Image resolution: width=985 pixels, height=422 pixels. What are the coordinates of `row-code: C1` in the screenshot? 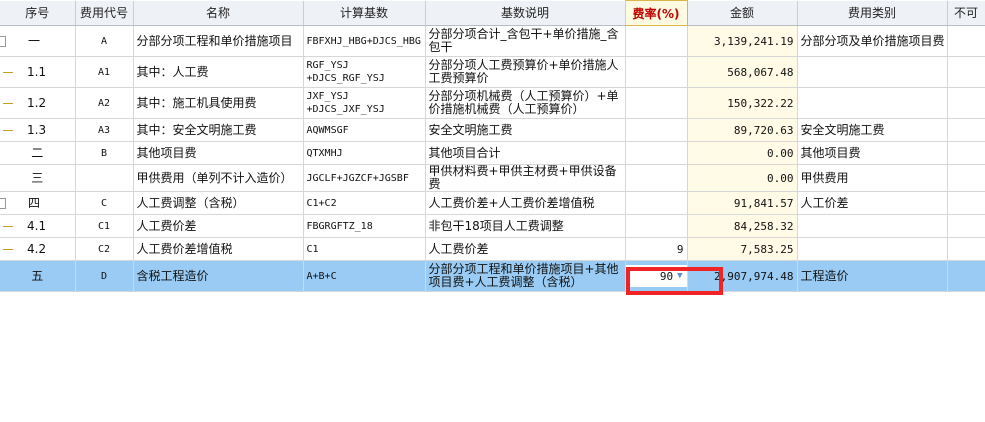 It's located at (104, 226).